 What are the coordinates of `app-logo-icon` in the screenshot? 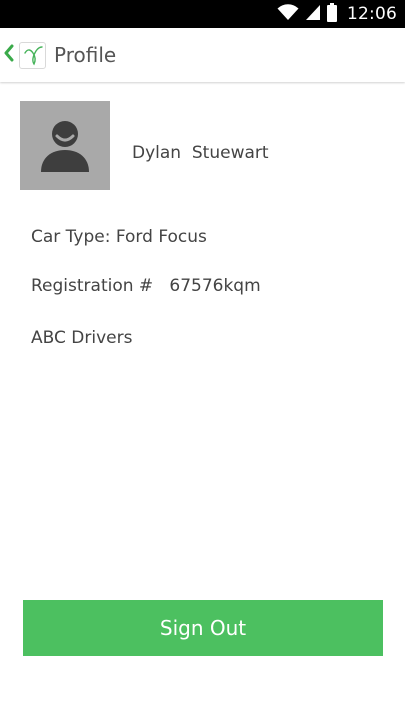 It's located at (32, 55).